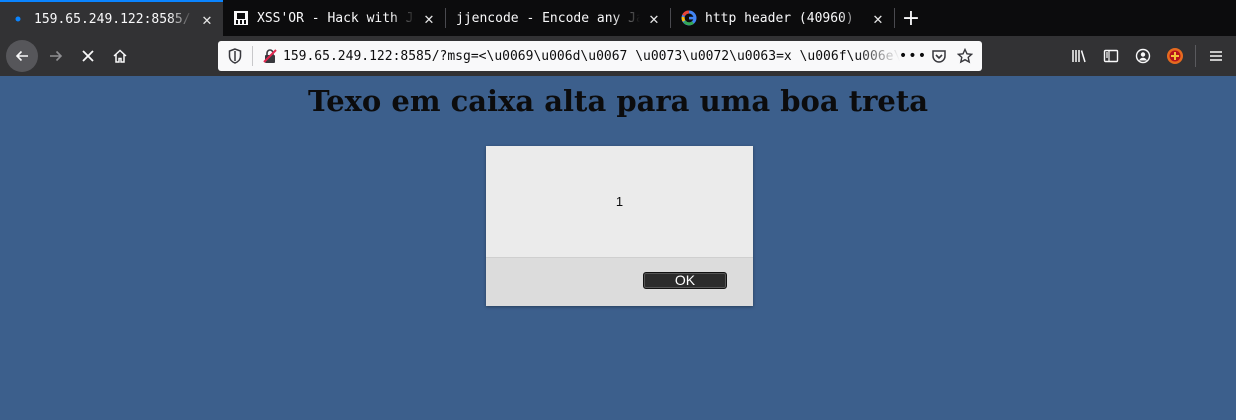 The height and width of the screenshot is (420, 1236). What do you see at coordinates (912, 56) in the screenshot?
I see `page-actions-icon: •••` at bounding box center [912, 56].